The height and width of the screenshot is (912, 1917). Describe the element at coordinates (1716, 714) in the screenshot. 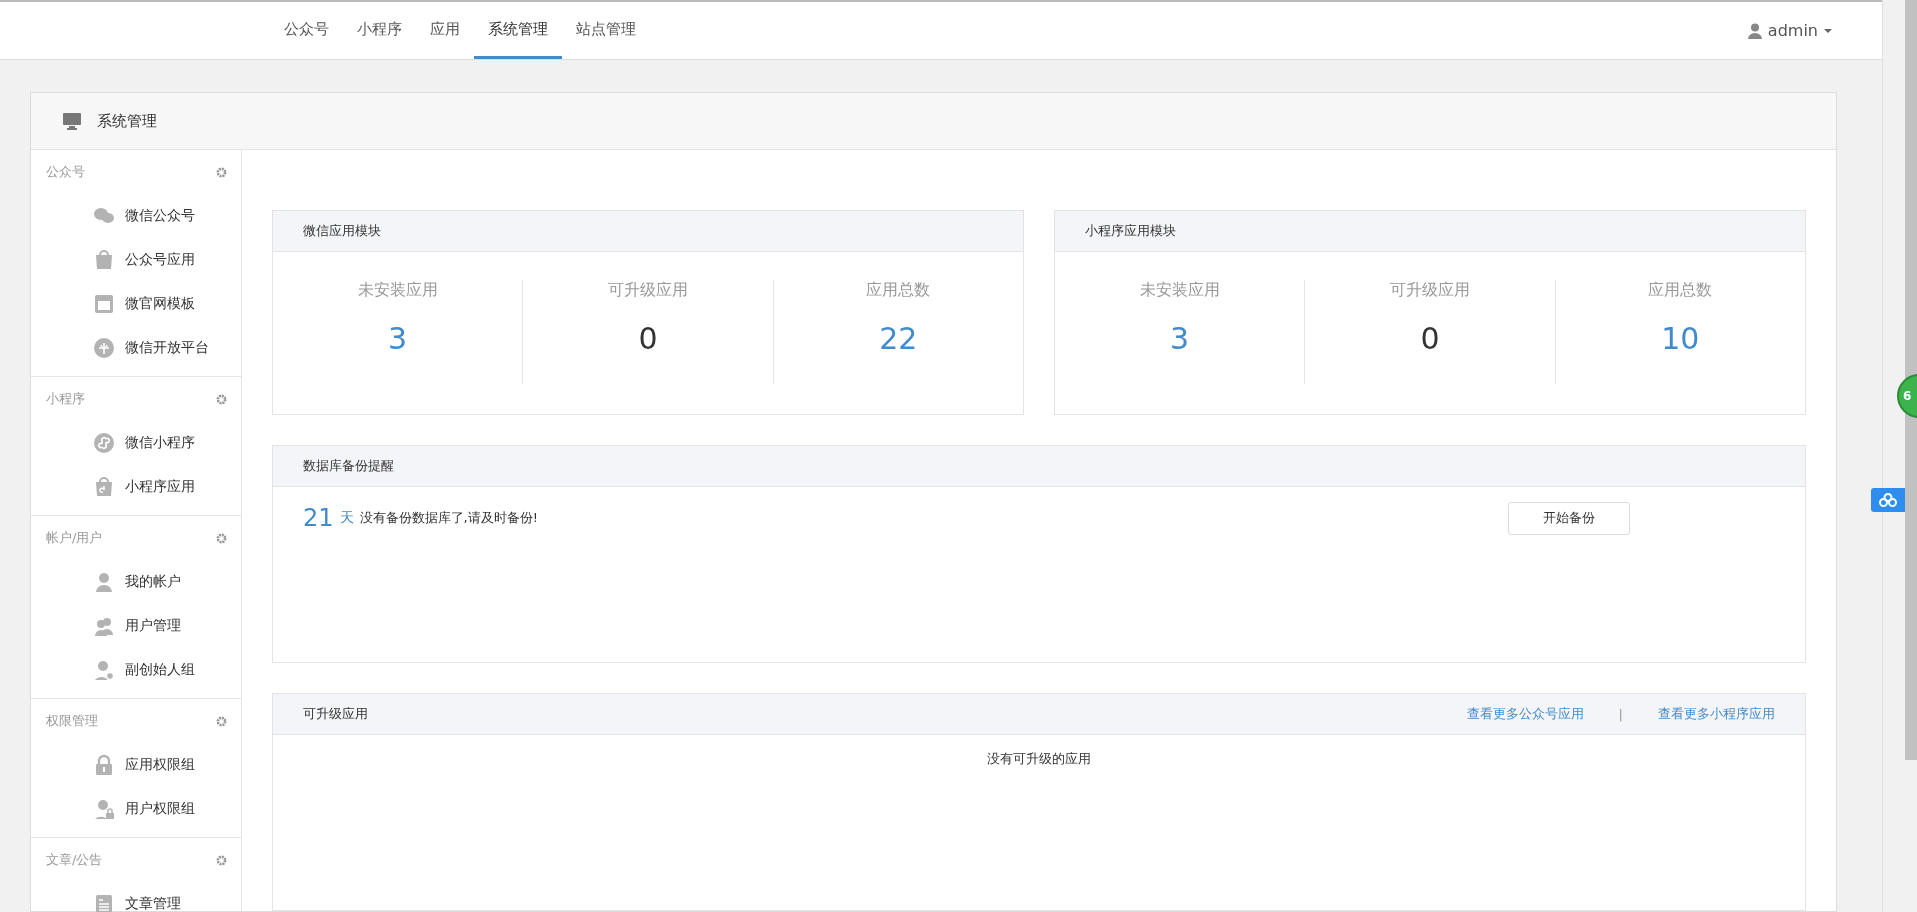

I see `more-apps-link: 查看更多小程序应用` at that location.